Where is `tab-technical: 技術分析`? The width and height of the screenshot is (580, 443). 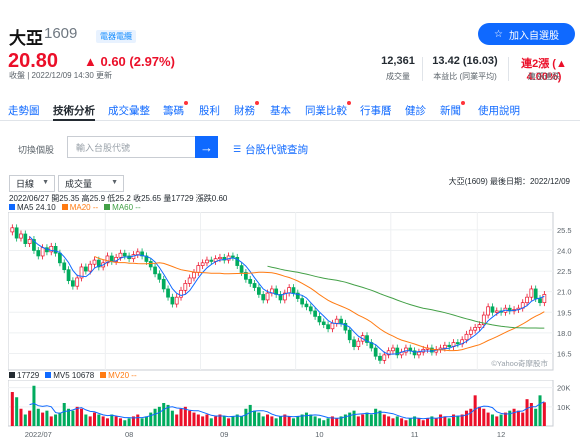
tab-technical: 技術分析 is located at coordinates (74, 112).